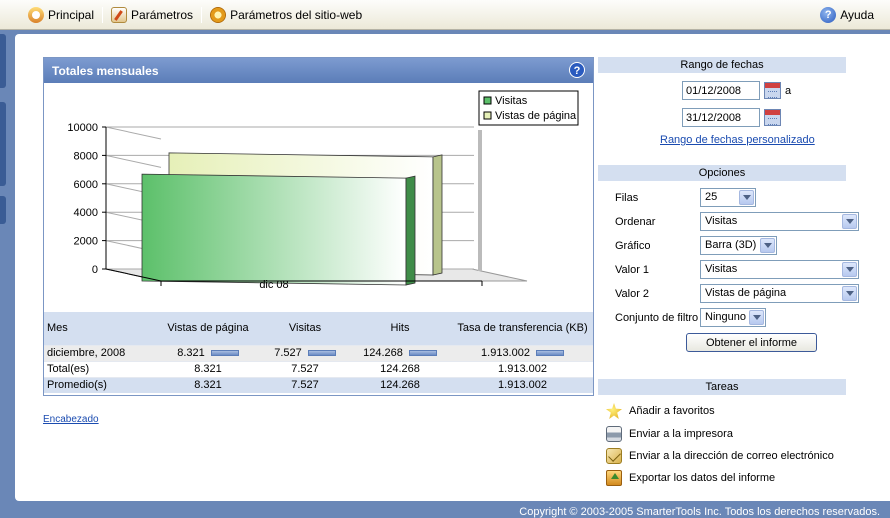 This screenshot has height=518, width=890. I want to click on date-separator: a, so click(788, 91).